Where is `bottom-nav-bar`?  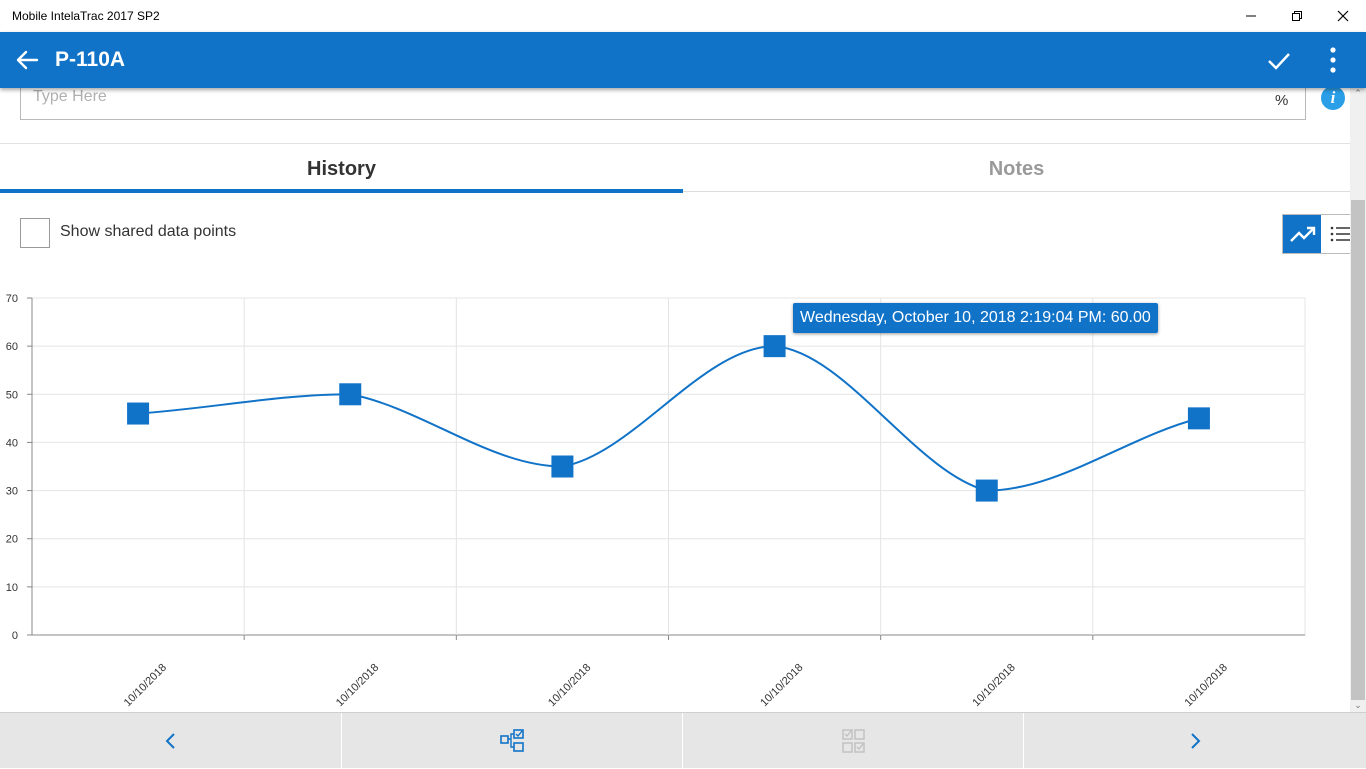
bottom-nav-bar is located at coordinates (683, 740).